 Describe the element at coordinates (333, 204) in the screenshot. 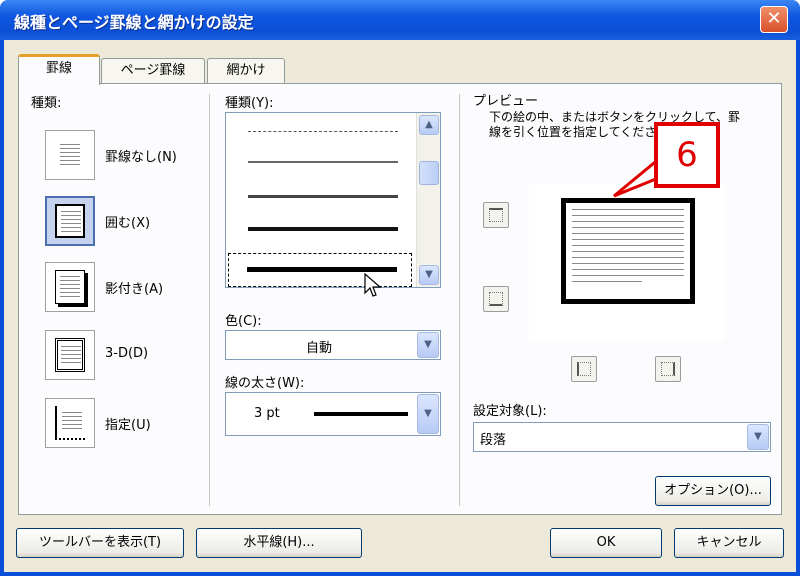

I see `line-style-list: ▲ ▼` at that location.